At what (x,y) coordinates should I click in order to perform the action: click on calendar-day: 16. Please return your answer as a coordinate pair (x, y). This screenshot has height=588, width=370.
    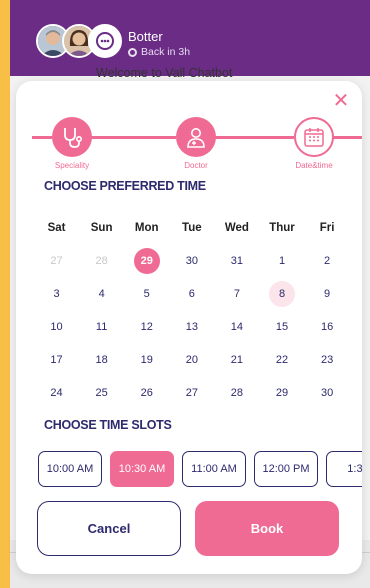
    Looking at the image, I should click on (327, 326).